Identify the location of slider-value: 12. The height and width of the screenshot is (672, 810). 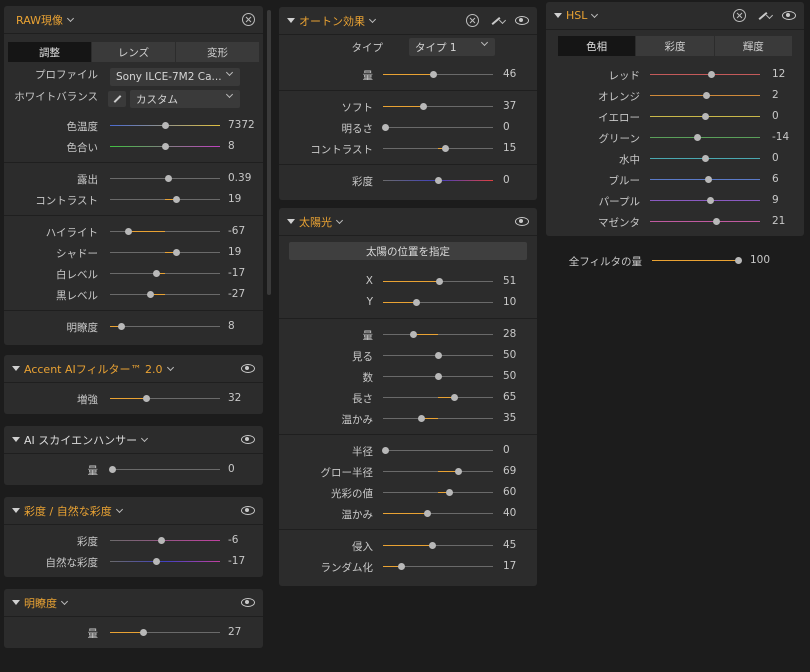
(778, 74).